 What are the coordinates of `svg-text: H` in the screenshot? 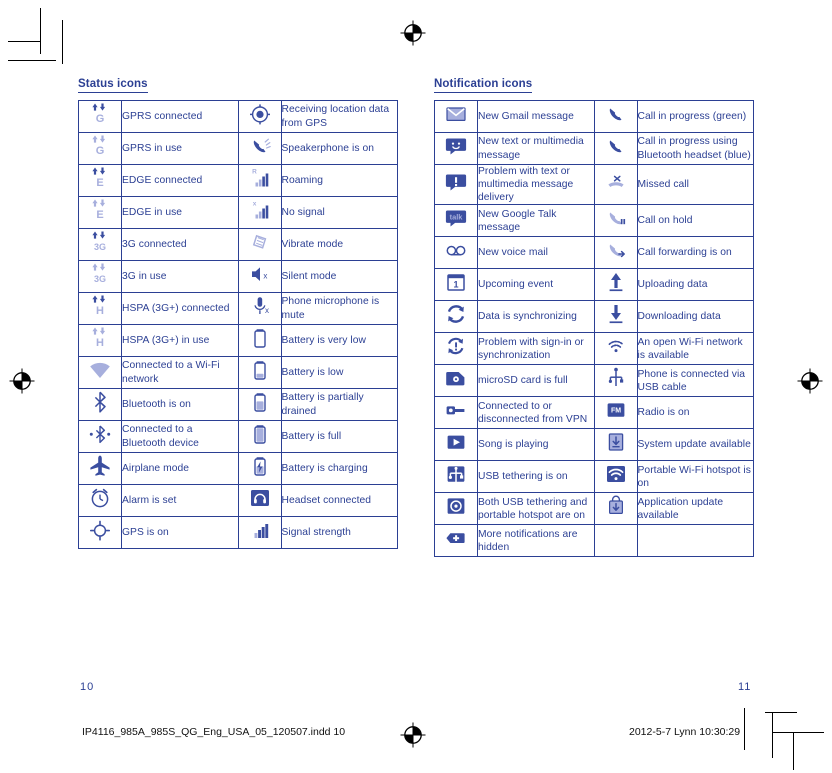 It's located at (100, 343).